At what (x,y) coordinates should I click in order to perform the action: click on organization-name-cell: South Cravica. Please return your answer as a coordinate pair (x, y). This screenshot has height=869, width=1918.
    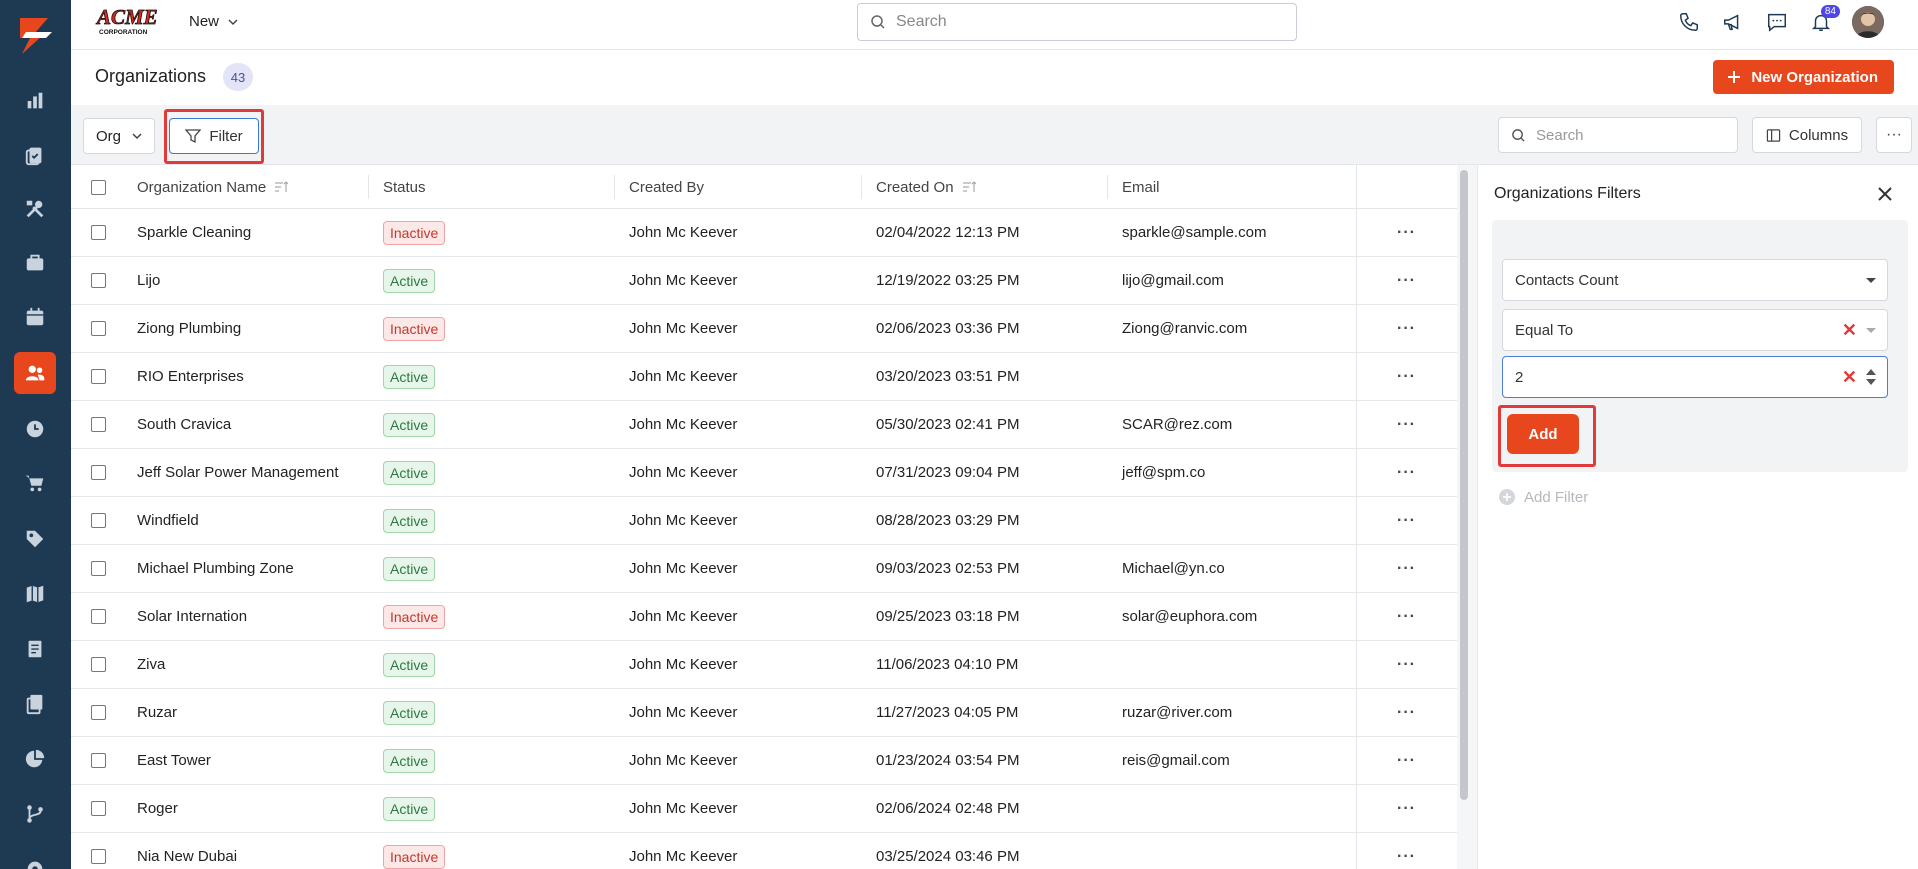
    Looking at the image, I should click on (184, 424).